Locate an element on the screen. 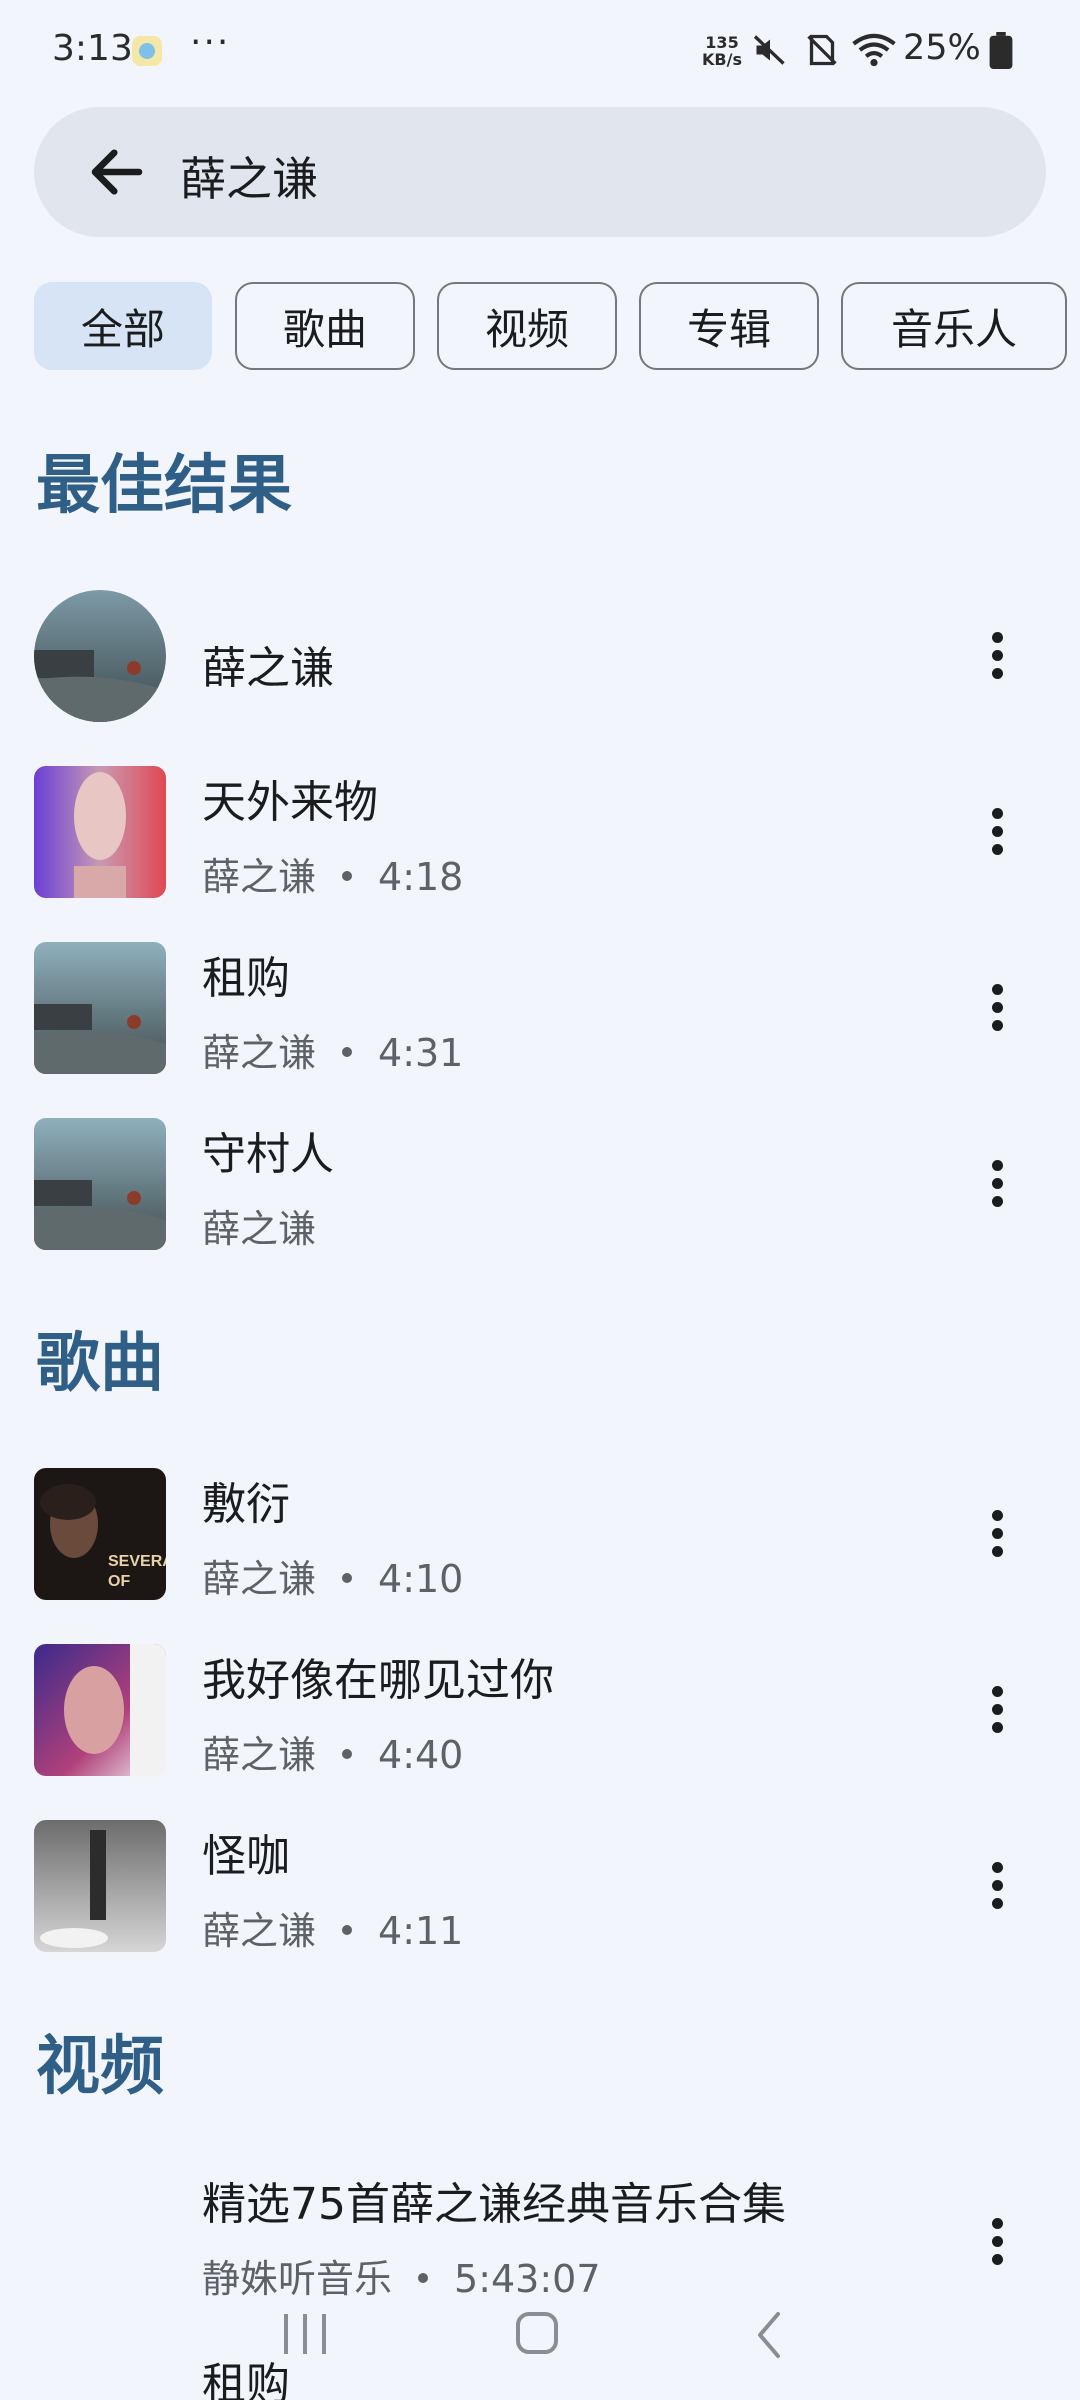 This screenshot has height=2400, width=1080. list-item-song: SEVERAL OF 敷衍 薛之谦 4:10 is located at coordinates (540, 1556).